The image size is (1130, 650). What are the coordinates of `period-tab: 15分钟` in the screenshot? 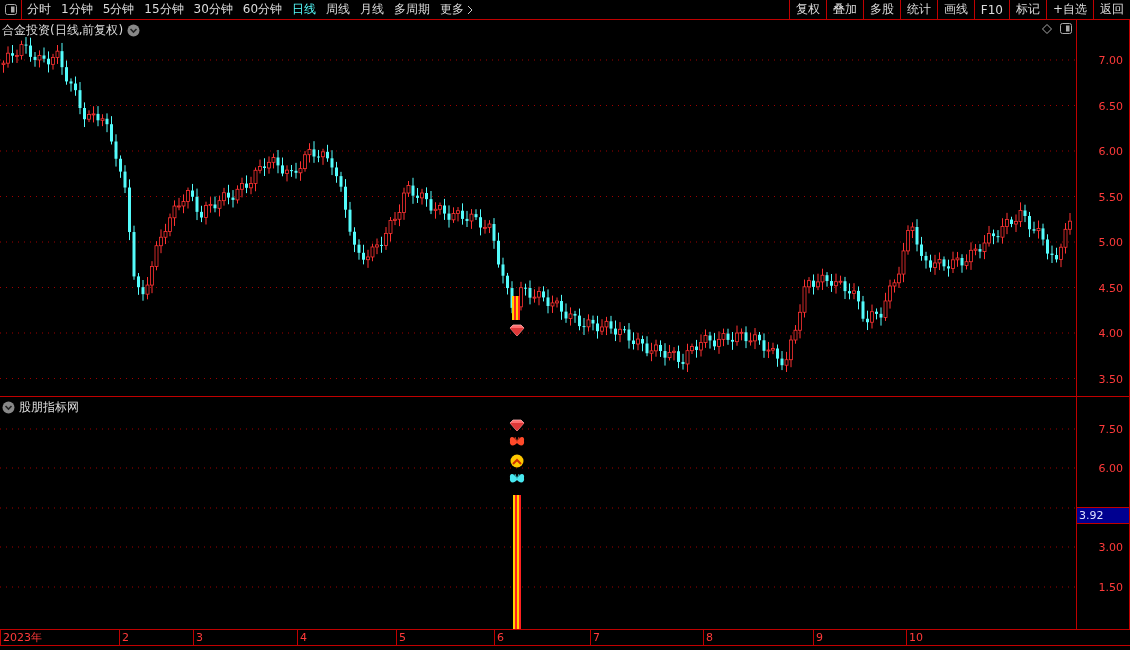 It's located at (164, 9).